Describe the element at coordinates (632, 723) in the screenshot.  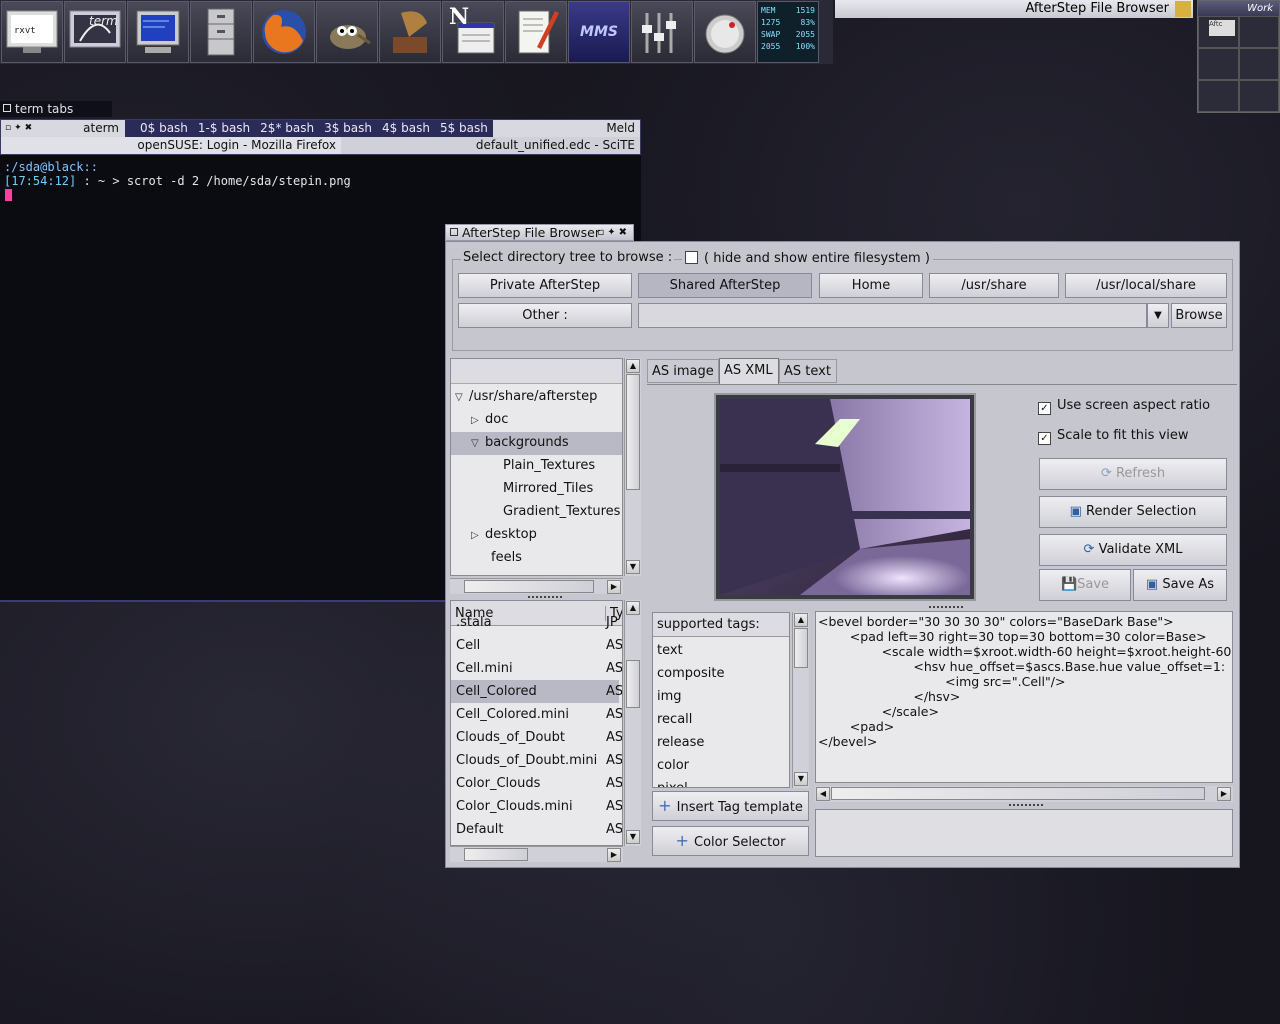
I see `list-vertical-scrollbar: ▲ ▼` at that location.